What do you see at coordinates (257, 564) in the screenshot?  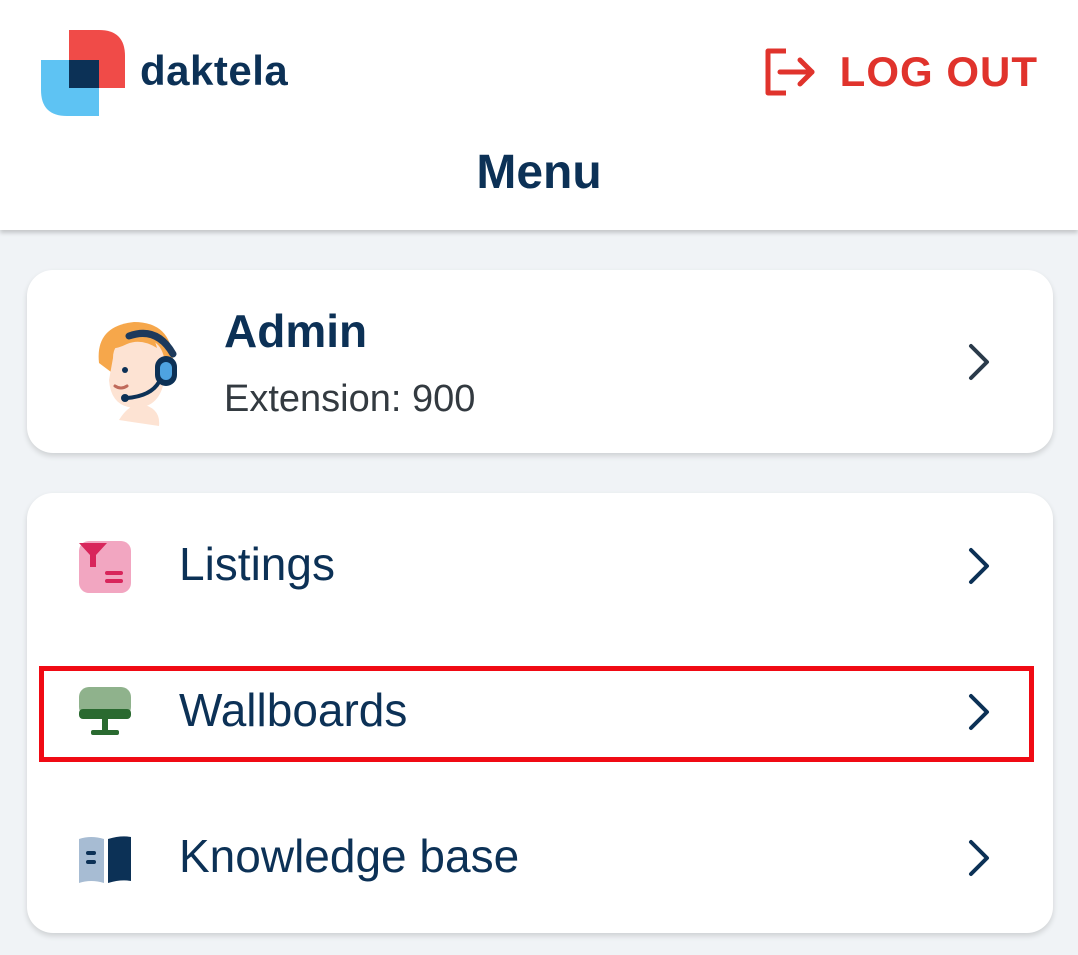 I see `menu-item-label: Listings` at bounding box center [257, 564].